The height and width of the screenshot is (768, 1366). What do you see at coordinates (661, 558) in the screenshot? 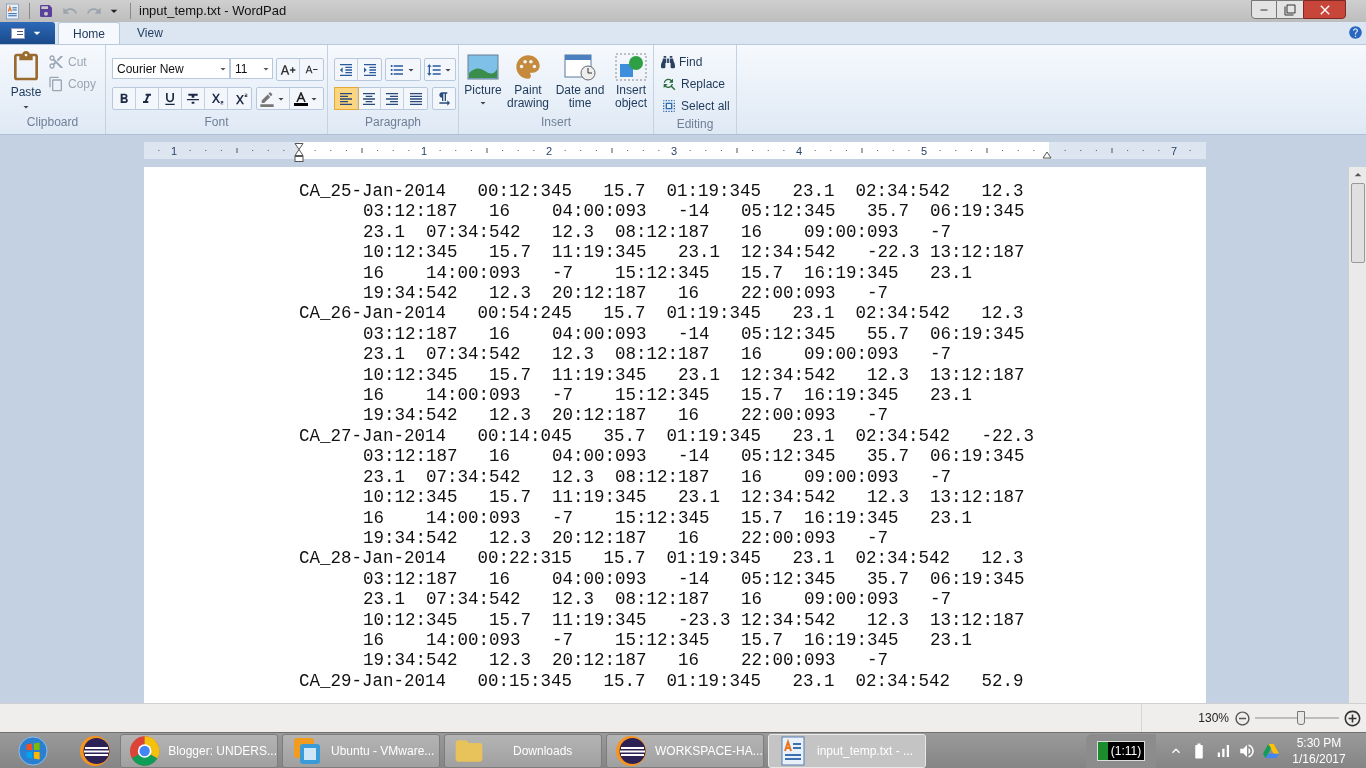
I see `document-text-line: CA_28-Jan-2014 00:22:315 15.7 01:19:345 23.1 02:34:542 12.3` at bounding box center [661, 558].